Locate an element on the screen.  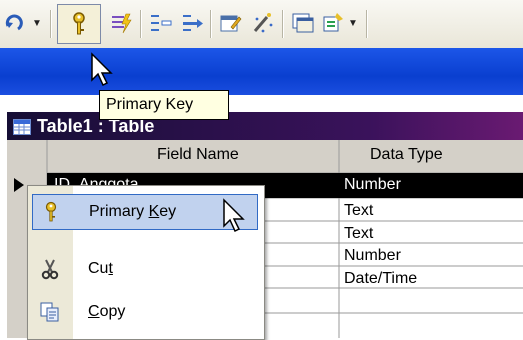
column-header-data-type: Data Type is located at coordinates (406, 155).